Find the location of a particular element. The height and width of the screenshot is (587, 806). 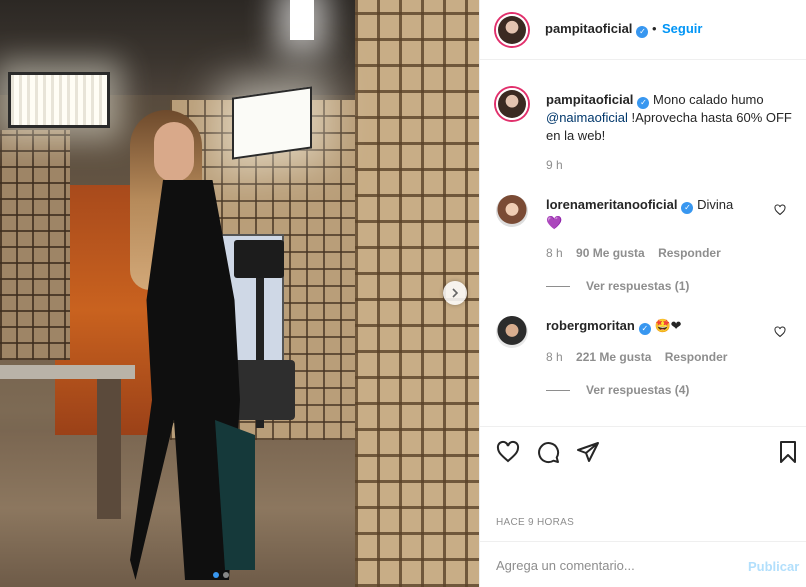

comment-likes: 221 Me gusta is located at coordinates (613, 357).